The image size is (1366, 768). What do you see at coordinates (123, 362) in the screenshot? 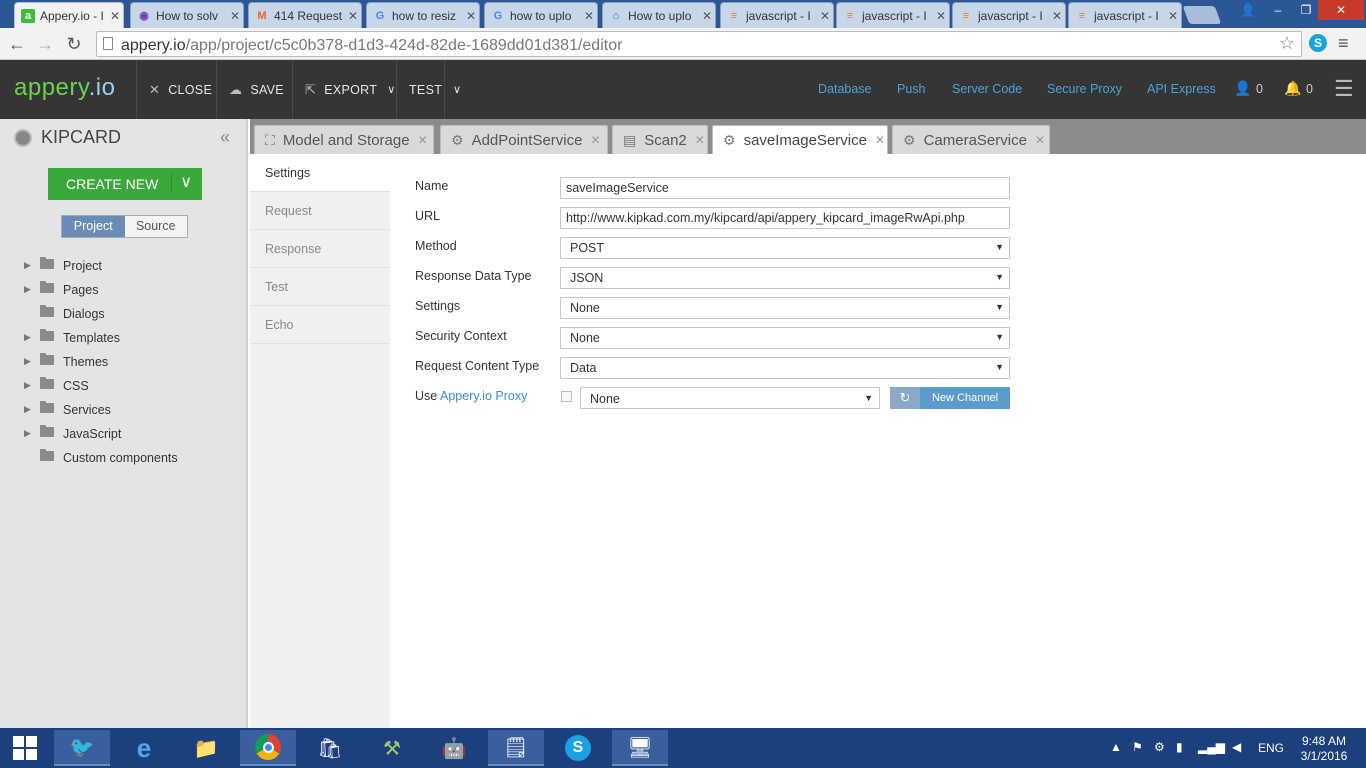
I see `tree-item-themes: ▶ Themes` at bounding box center [123, 362].